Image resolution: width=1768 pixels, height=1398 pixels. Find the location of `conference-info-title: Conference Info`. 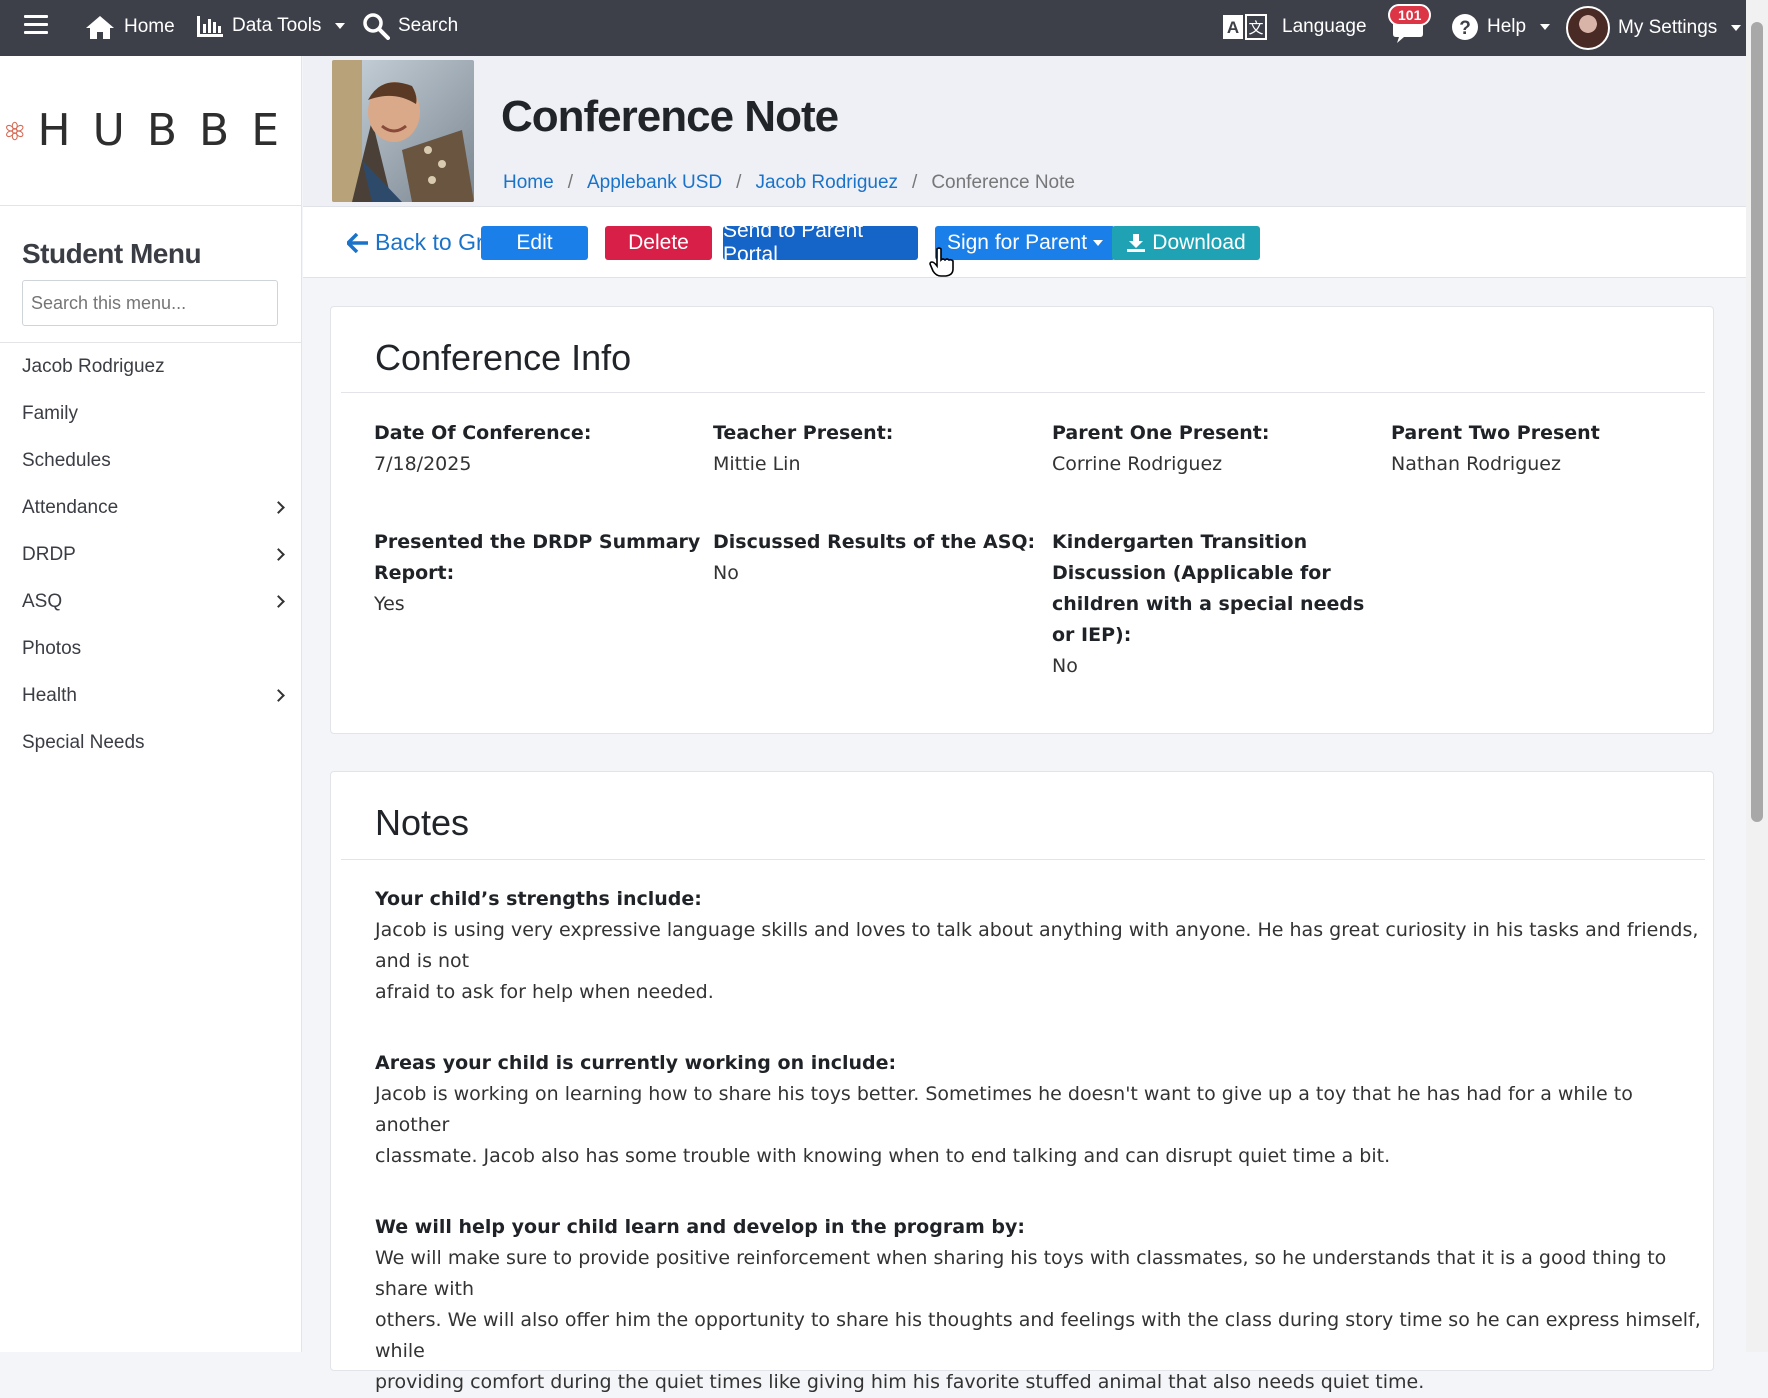

conference-info-title: Conference Info is located at coordinates (1023, 350).